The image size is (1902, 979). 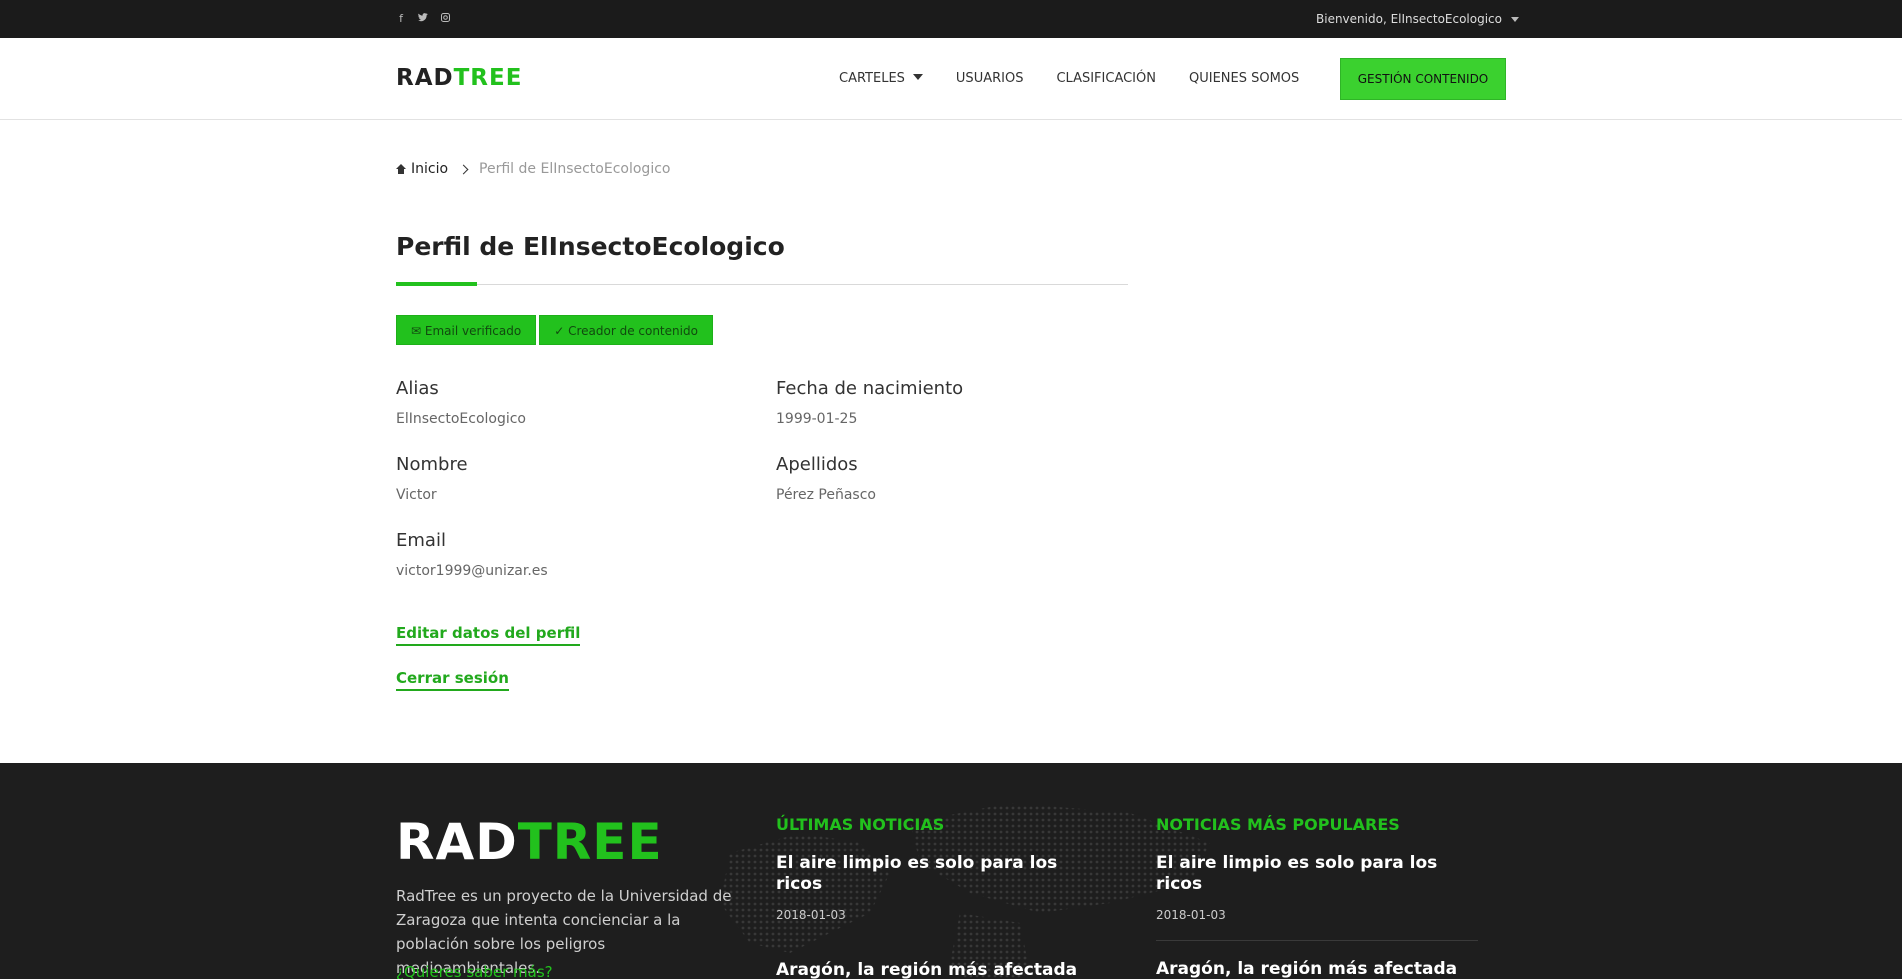 I want to click on nav-item-carteles: CARTELES, so click(x=881, y=78).